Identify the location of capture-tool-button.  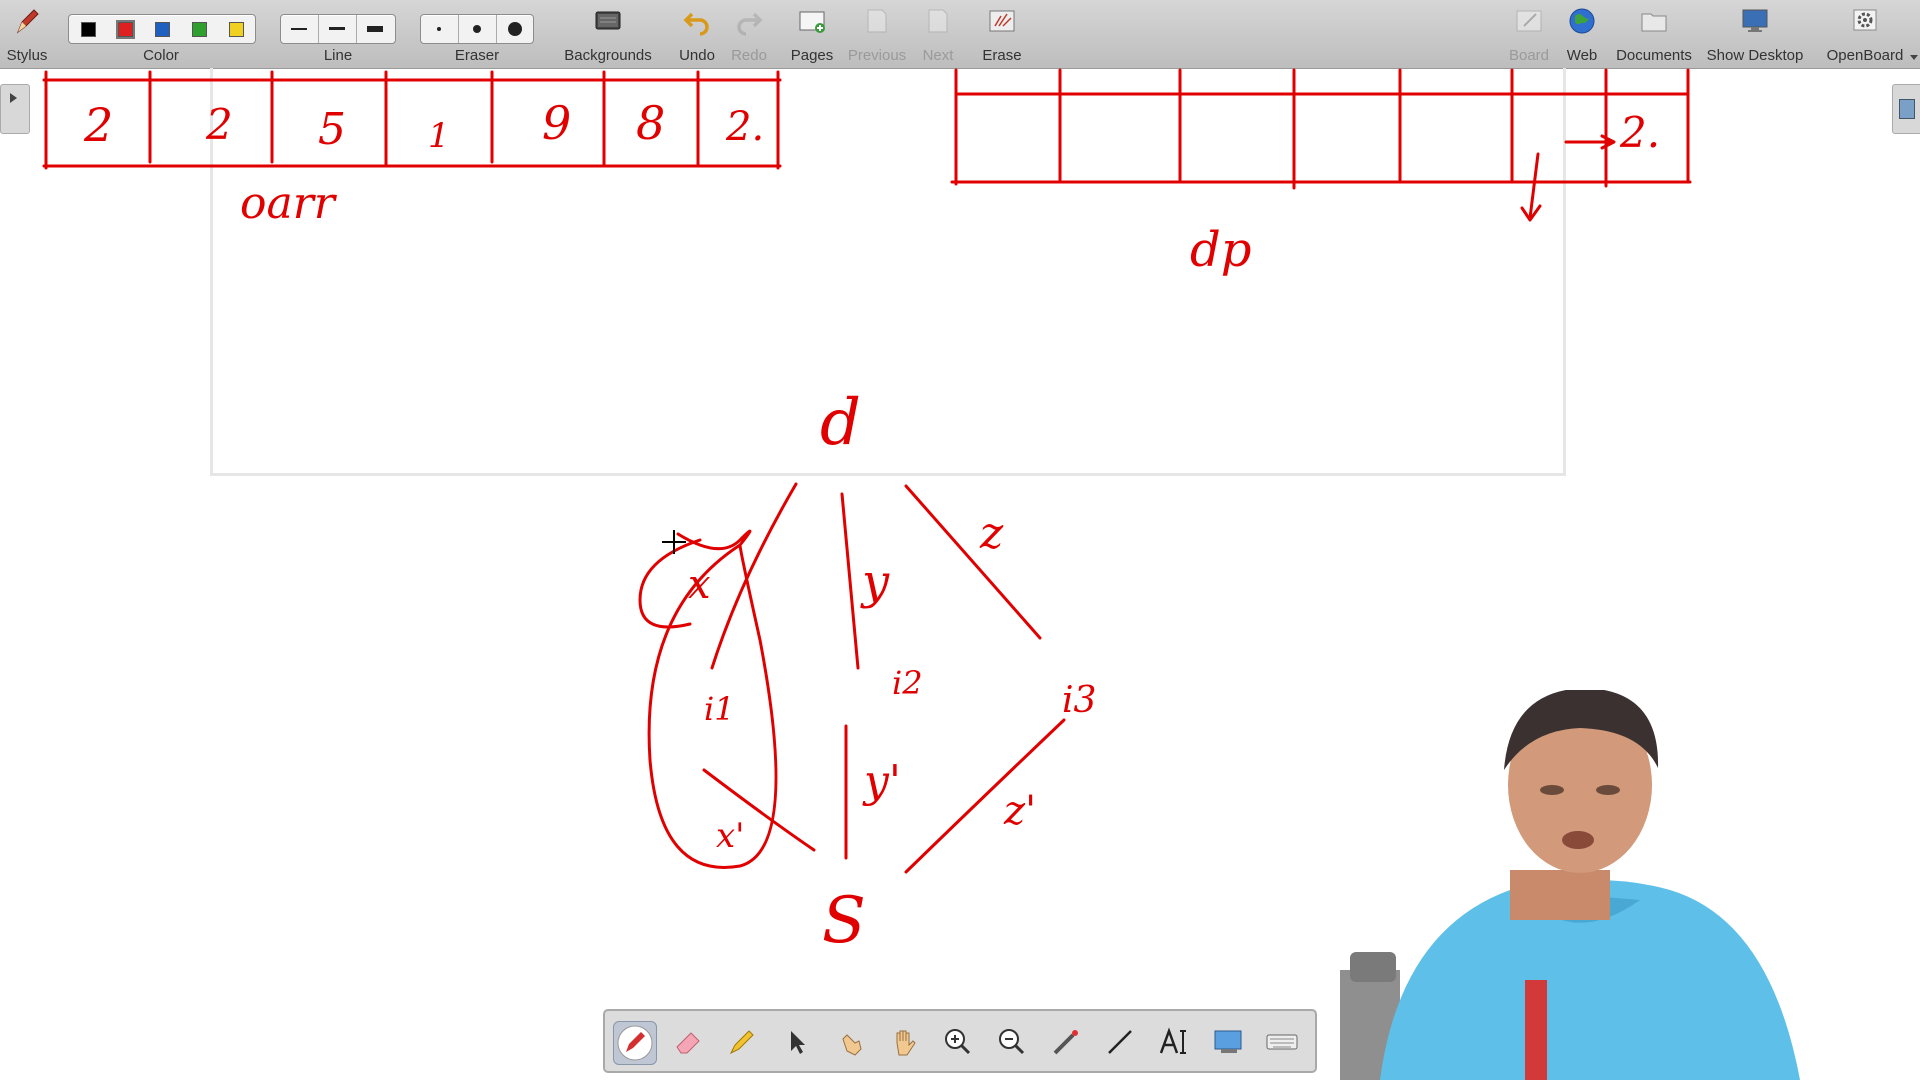
(1228, 1042).